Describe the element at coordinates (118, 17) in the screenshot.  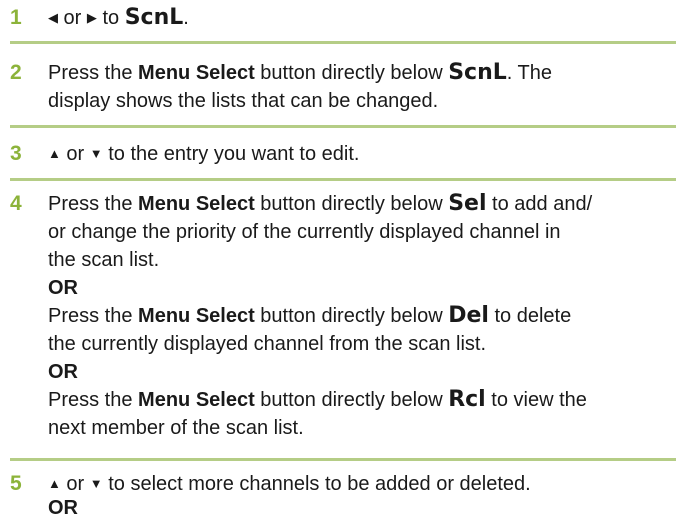
I see `step-1-text: ◀ or ▶ to ScnL.` at that location.